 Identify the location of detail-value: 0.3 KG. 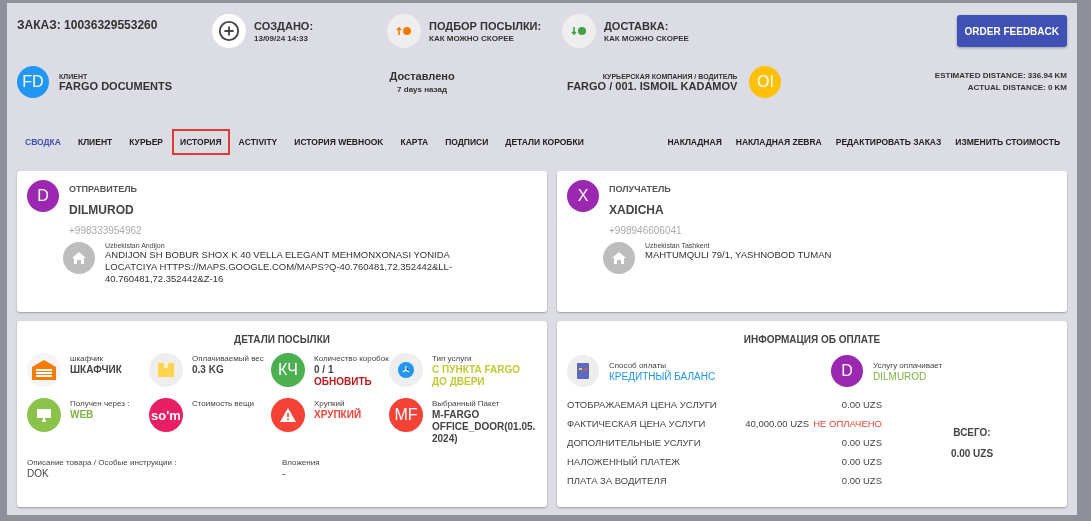
(208, 370).